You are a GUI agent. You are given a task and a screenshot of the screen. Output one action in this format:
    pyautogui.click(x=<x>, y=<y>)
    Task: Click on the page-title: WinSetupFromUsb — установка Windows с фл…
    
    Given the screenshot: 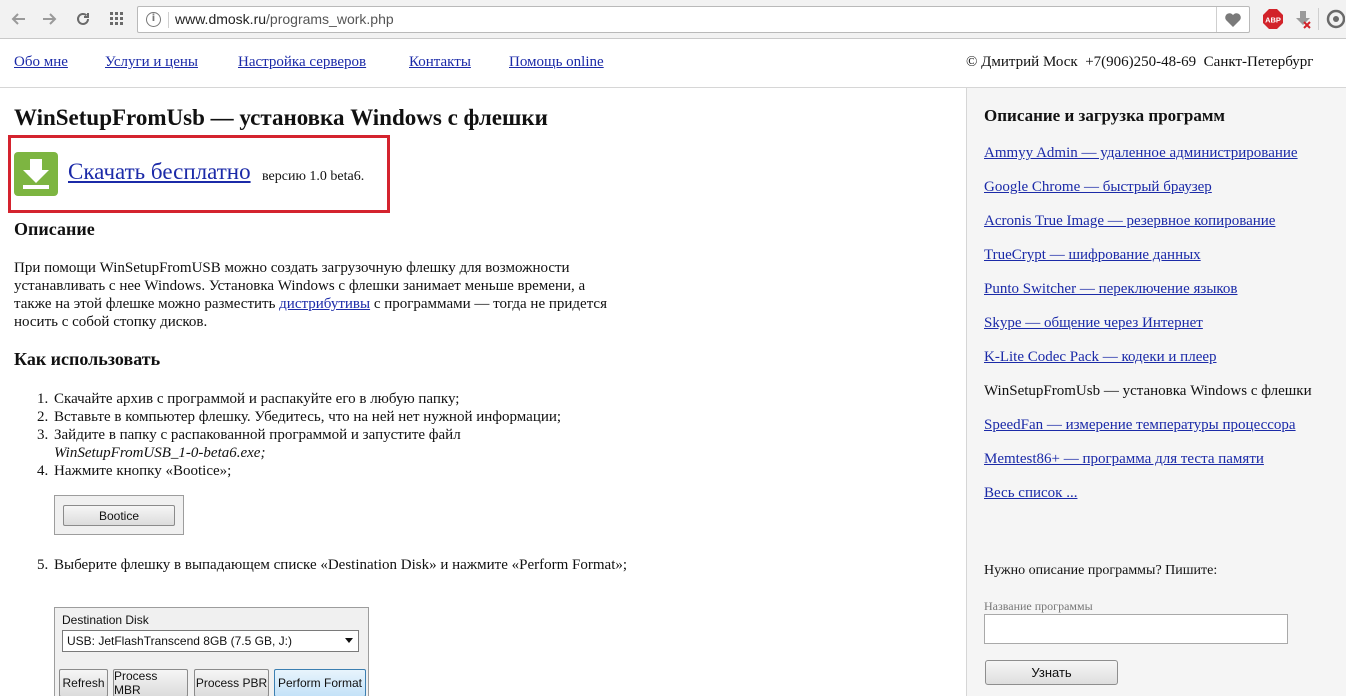 What is the action you would take?
    pyautogui.click(x=281, y=117)
    